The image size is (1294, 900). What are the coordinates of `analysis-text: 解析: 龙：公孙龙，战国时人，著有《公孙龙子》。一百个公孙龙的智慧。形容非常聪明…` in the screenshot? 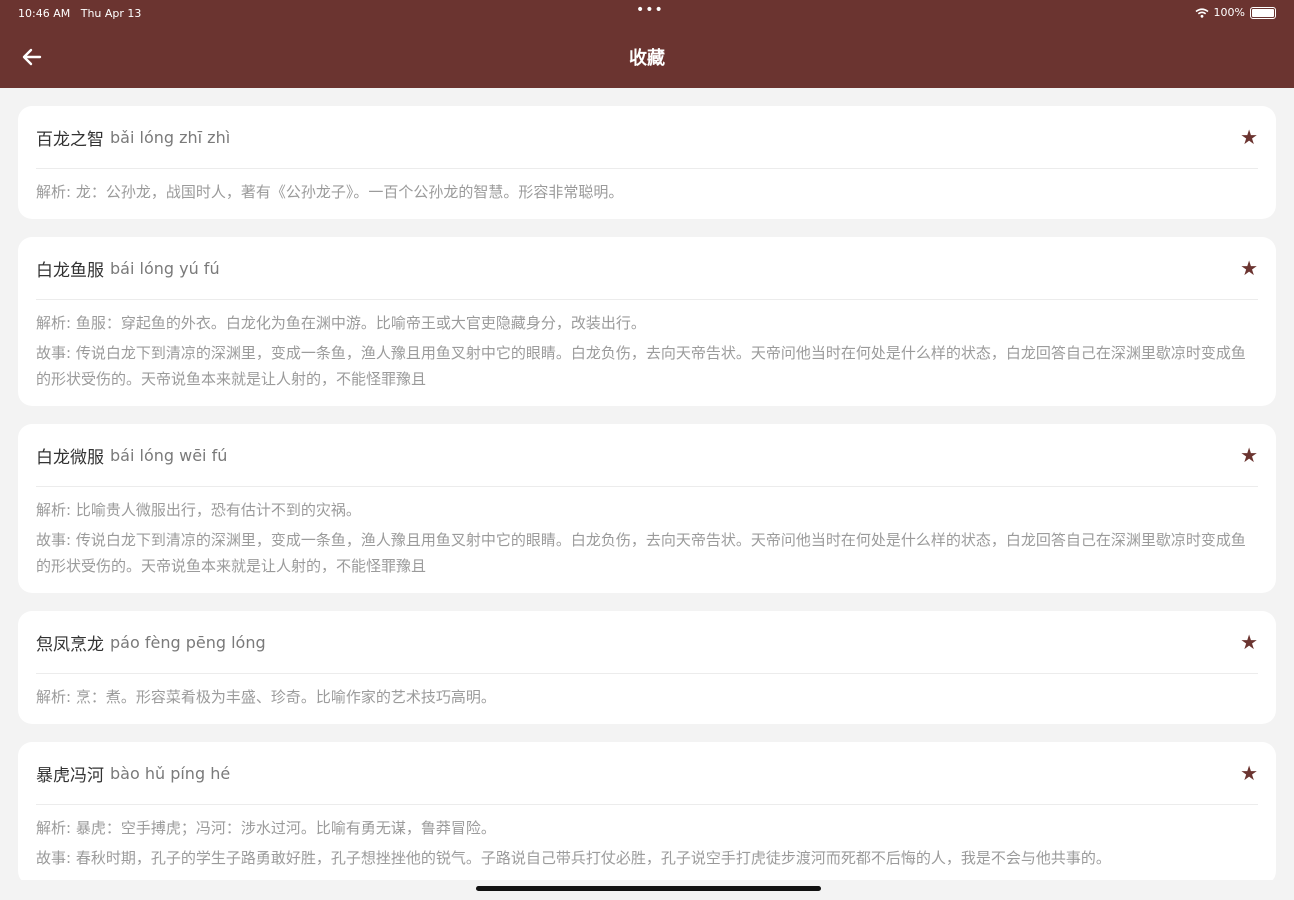 It's located at (330, 192).